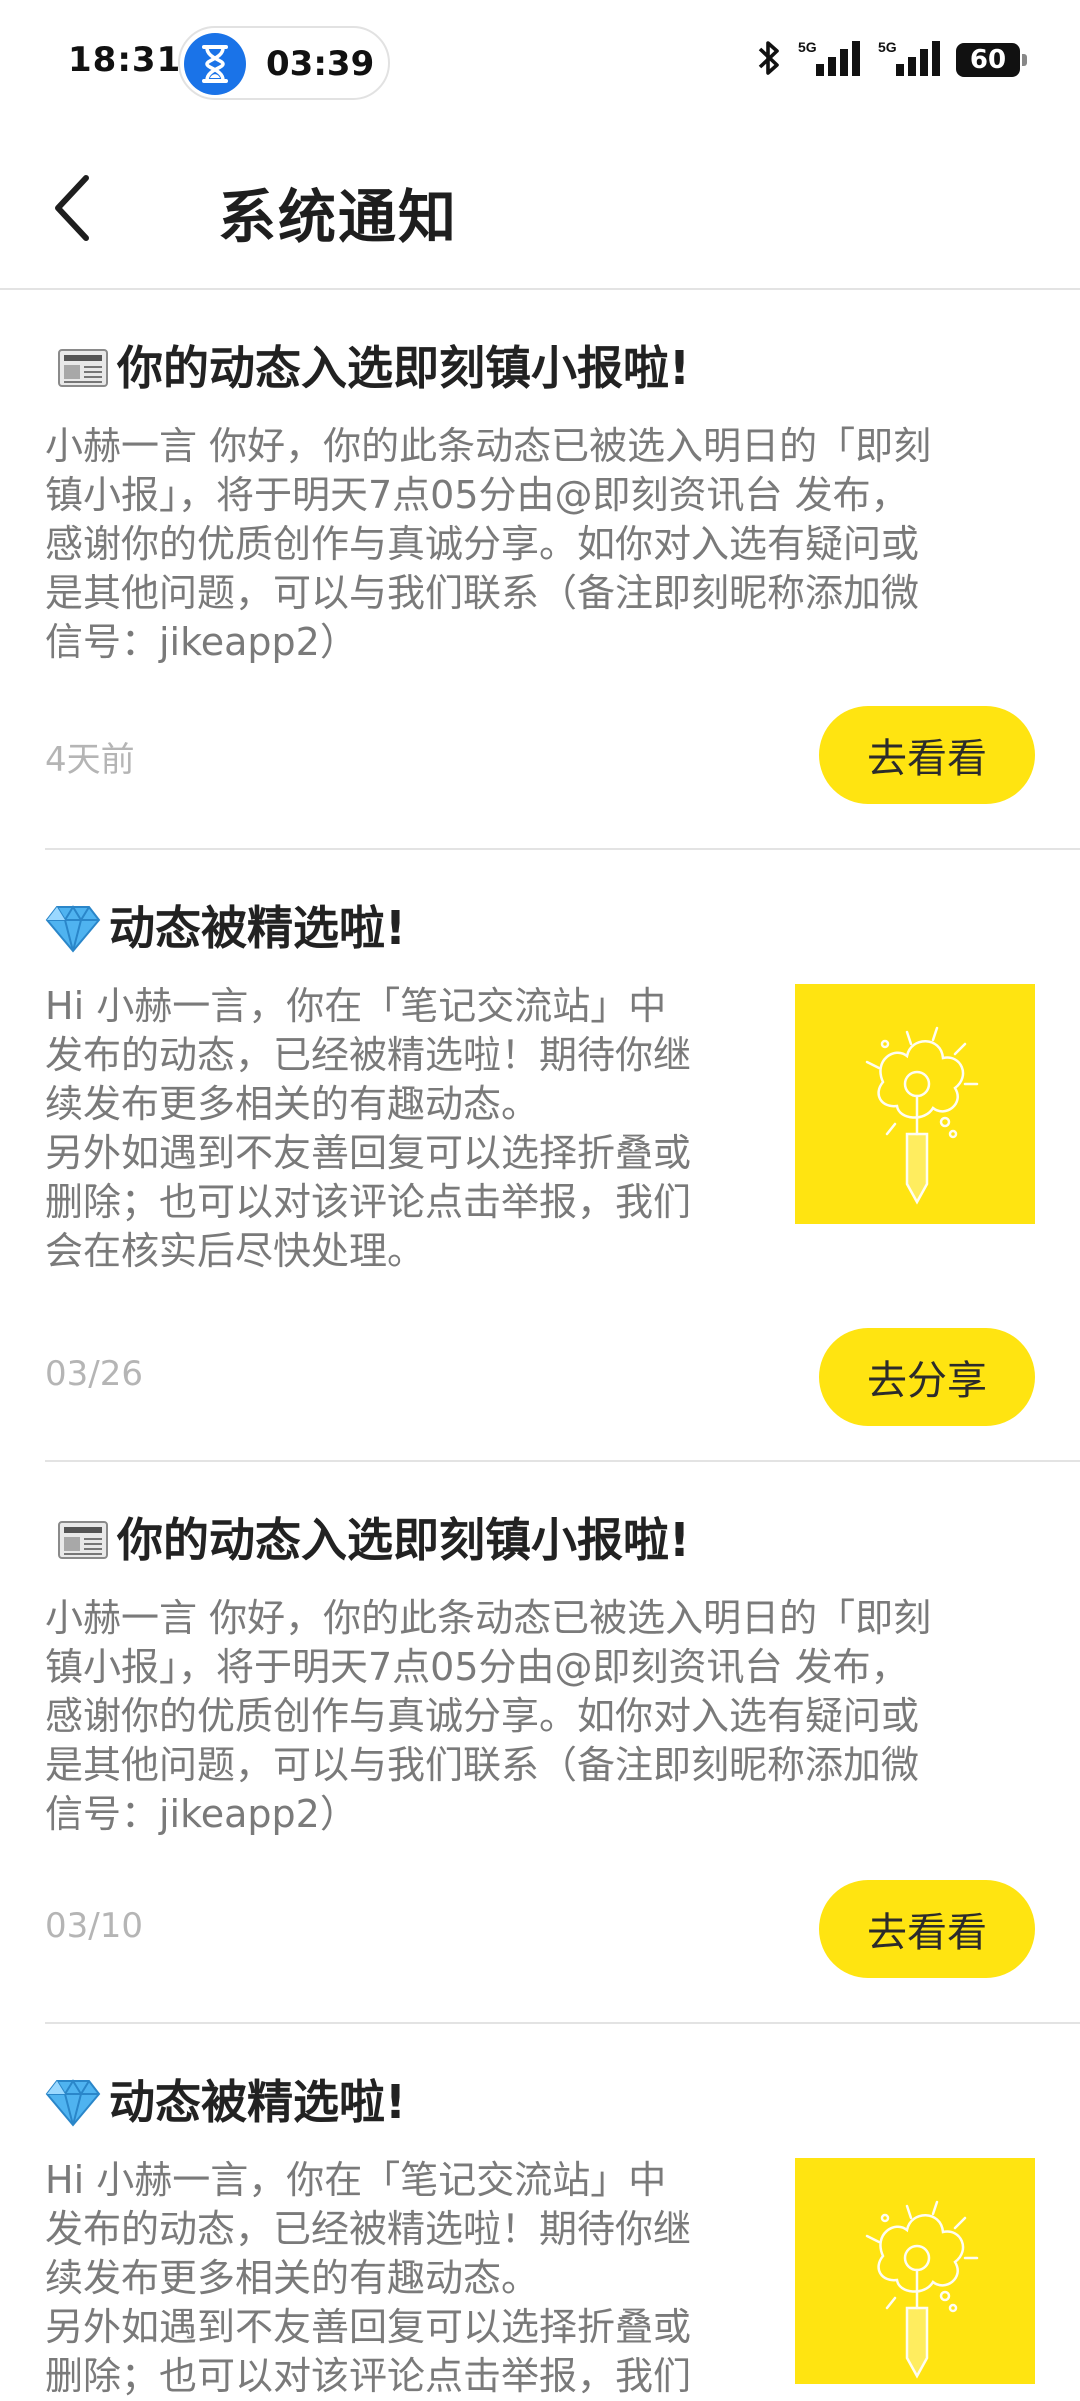 Image resolution: width=1080 pixels, height=2401 pixels. I want to click on hourglass-icon, so click(215, 64).